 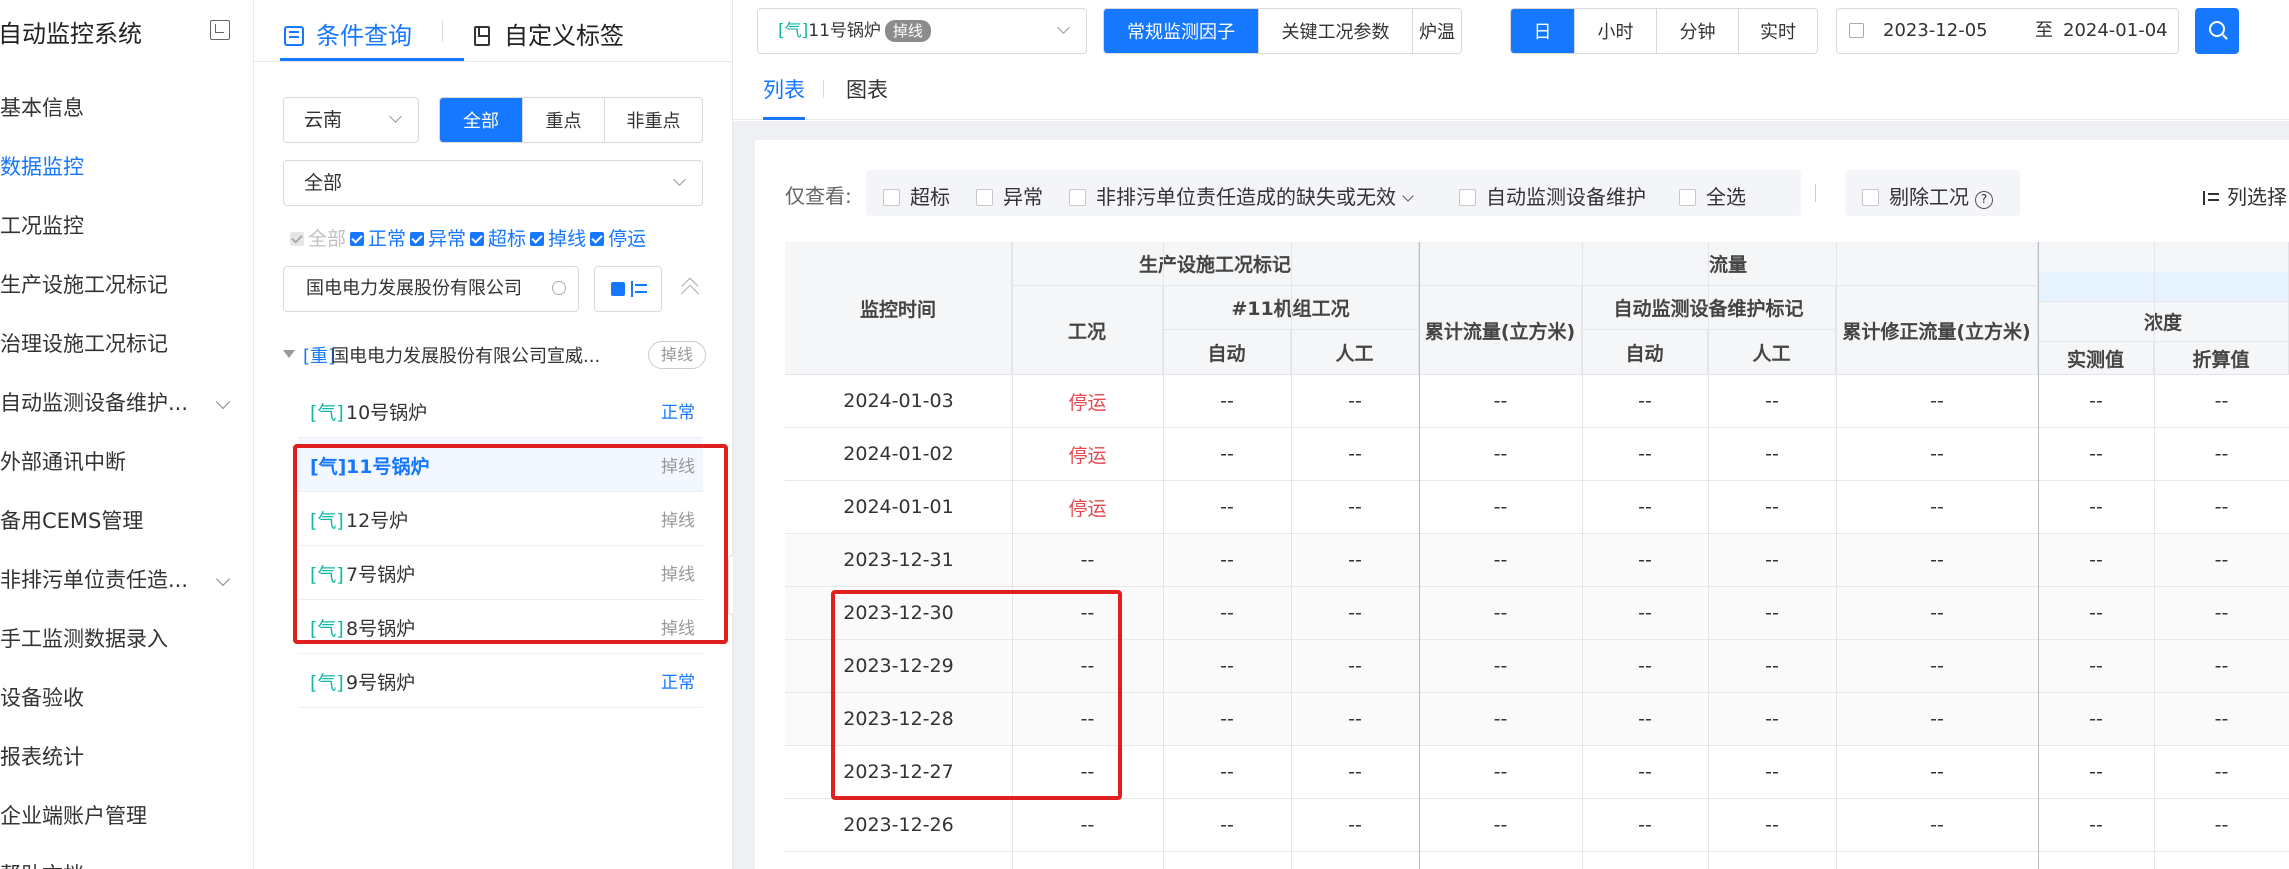 I want to click on device-item: [气] 8号锅炉 掉线, so click(x=500, y=627).